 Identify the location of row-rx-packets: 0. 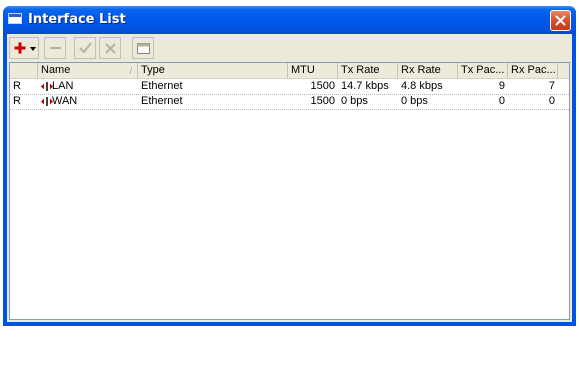
(551, 101).